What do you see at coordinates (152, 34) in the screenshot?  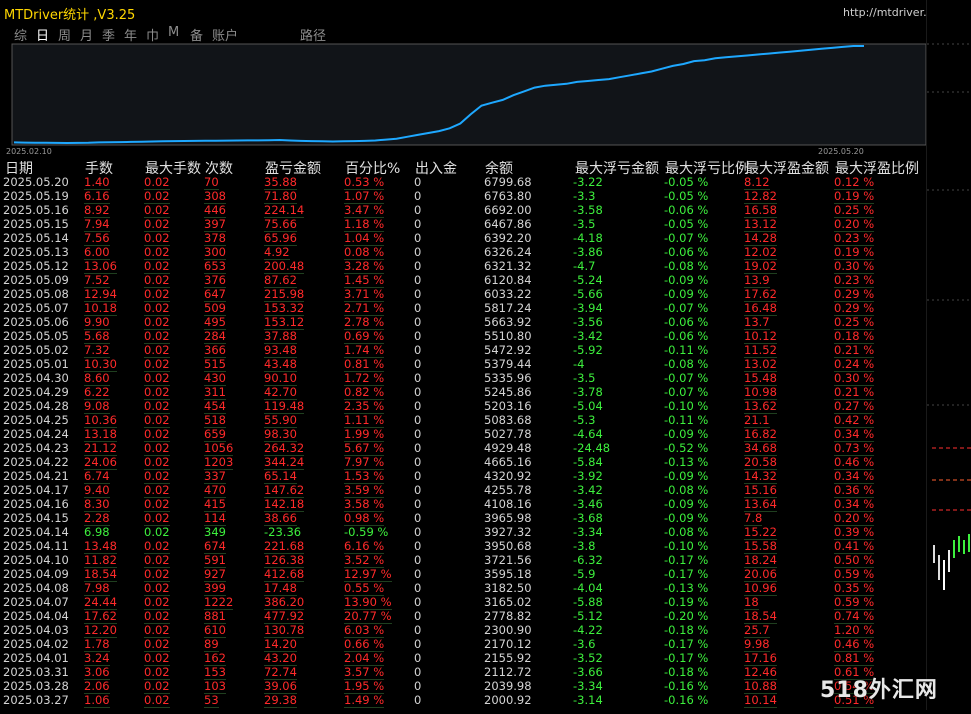 I see `tab-6: 巾` at bounding box center [152, 34].